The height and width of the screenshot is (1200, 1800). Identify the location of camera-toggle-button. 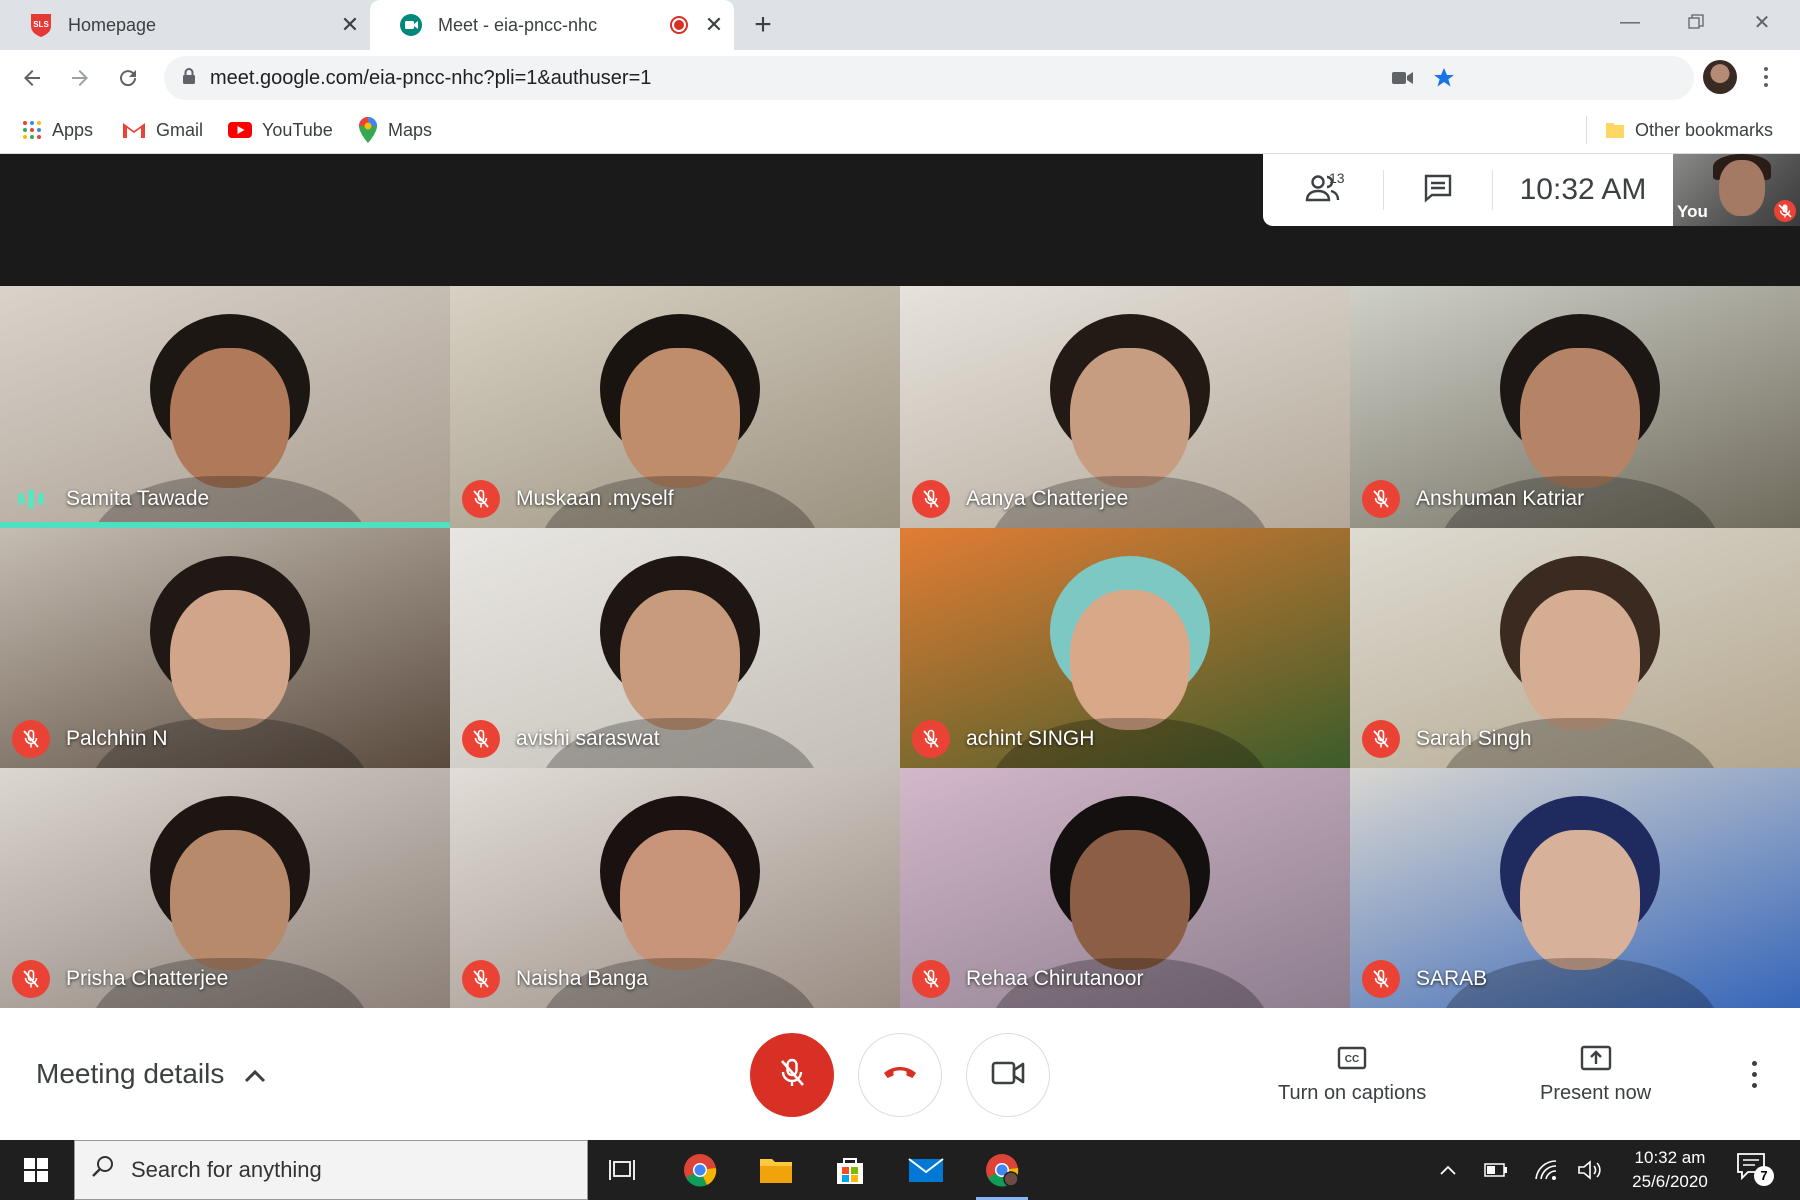
(1008, 1075).